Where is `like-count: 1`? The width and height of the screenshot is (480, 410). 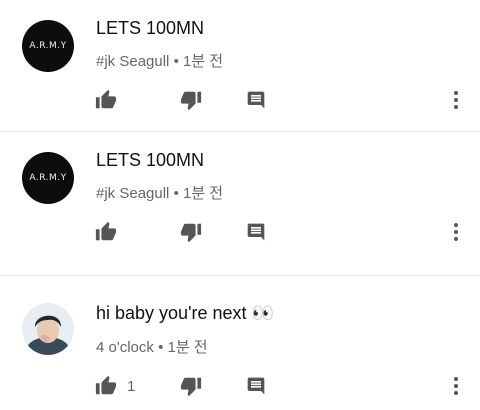
like-count: 1 is located at coordinates (131, 386).